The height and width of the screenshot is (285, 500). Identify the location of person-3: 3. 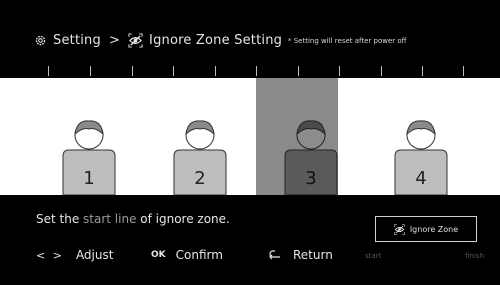
(311, 155).